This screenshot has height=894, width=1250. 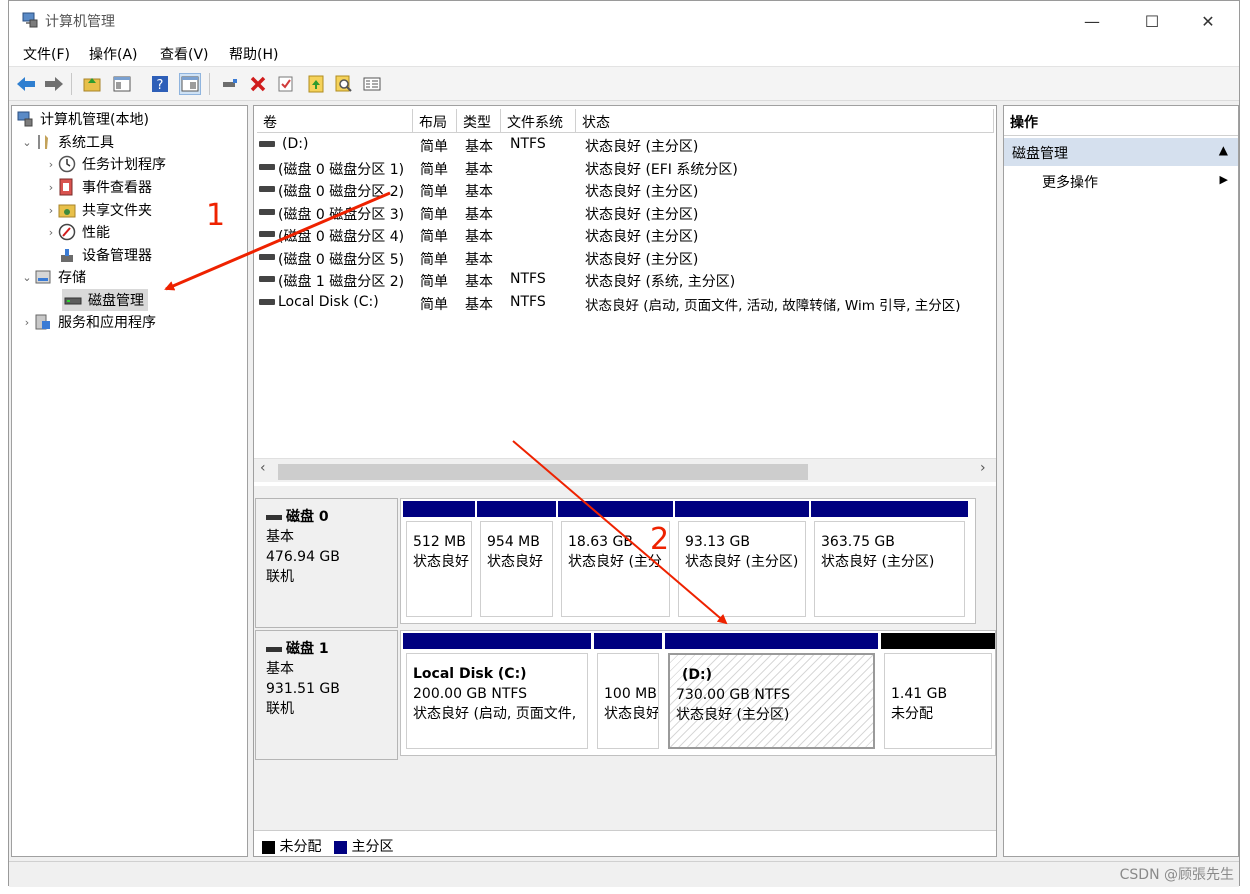 What do you see at coordinates (660, 539) in the screenshot?
I see `annotation-label-2: 2` at bounding box center [660, 539].